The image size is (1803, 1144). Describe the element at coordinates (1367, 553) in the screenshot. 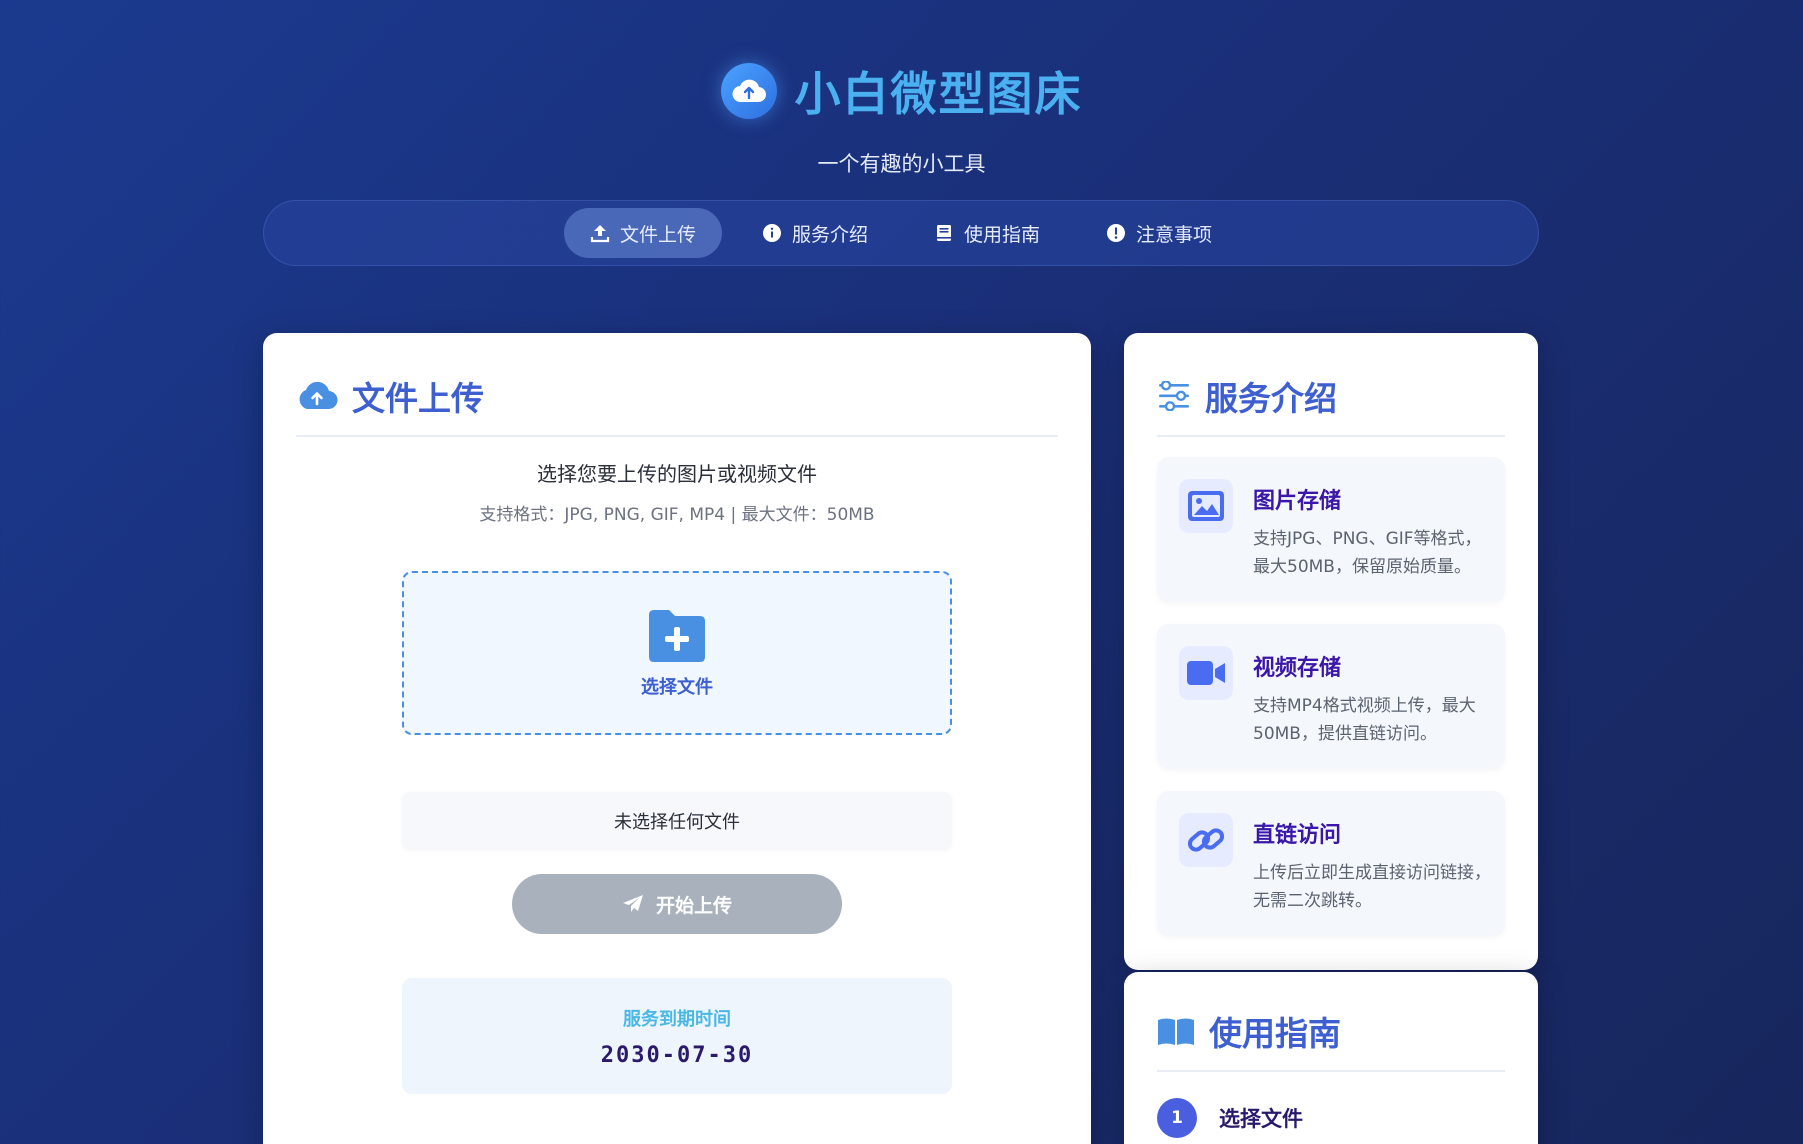

I see `service-item-desc: 支持JPG、PNG、GIF等格式，最大50MB，保留原始质量。` at that location.